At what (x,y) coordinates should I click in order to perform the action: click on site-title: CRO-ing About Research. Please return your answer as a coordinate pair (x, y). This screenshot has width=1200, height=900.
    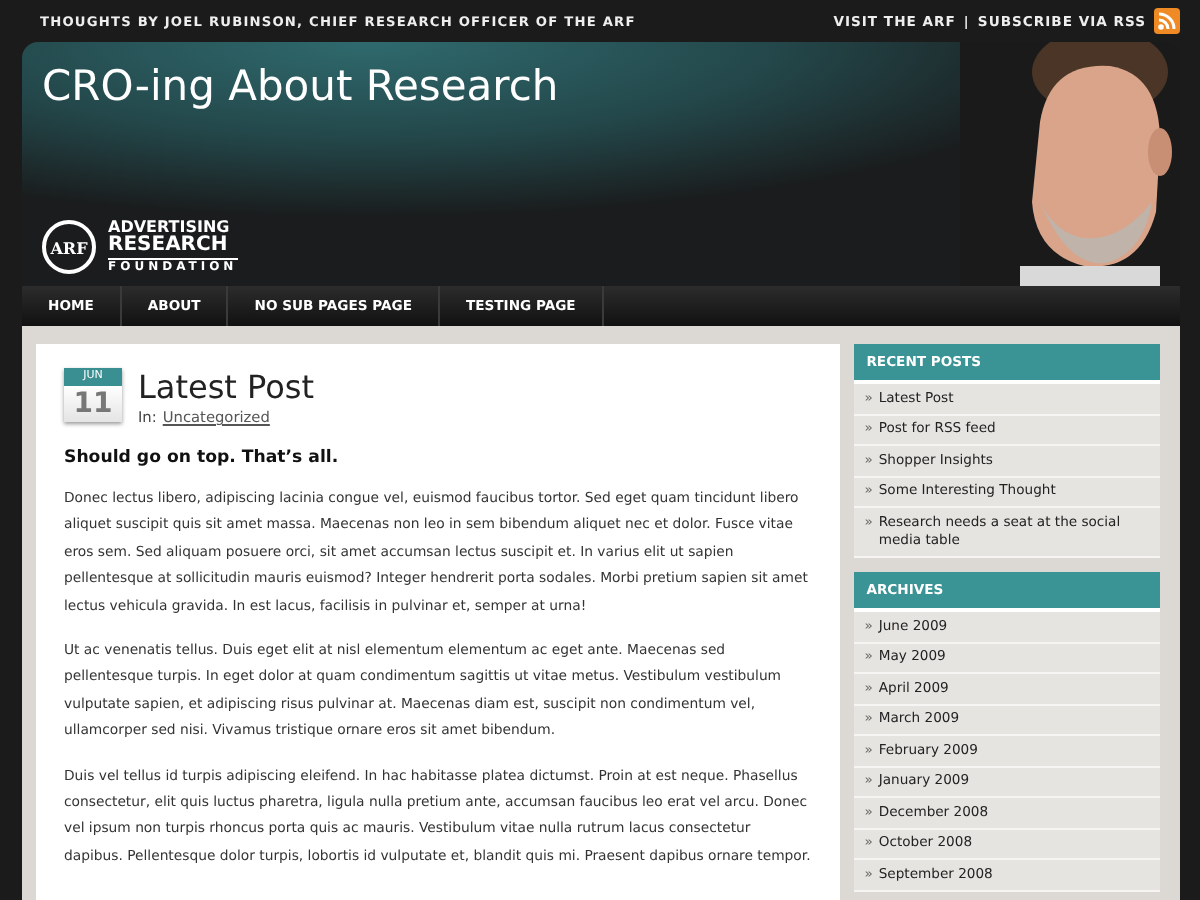
    Looking at the image, I should click on (300, 86).